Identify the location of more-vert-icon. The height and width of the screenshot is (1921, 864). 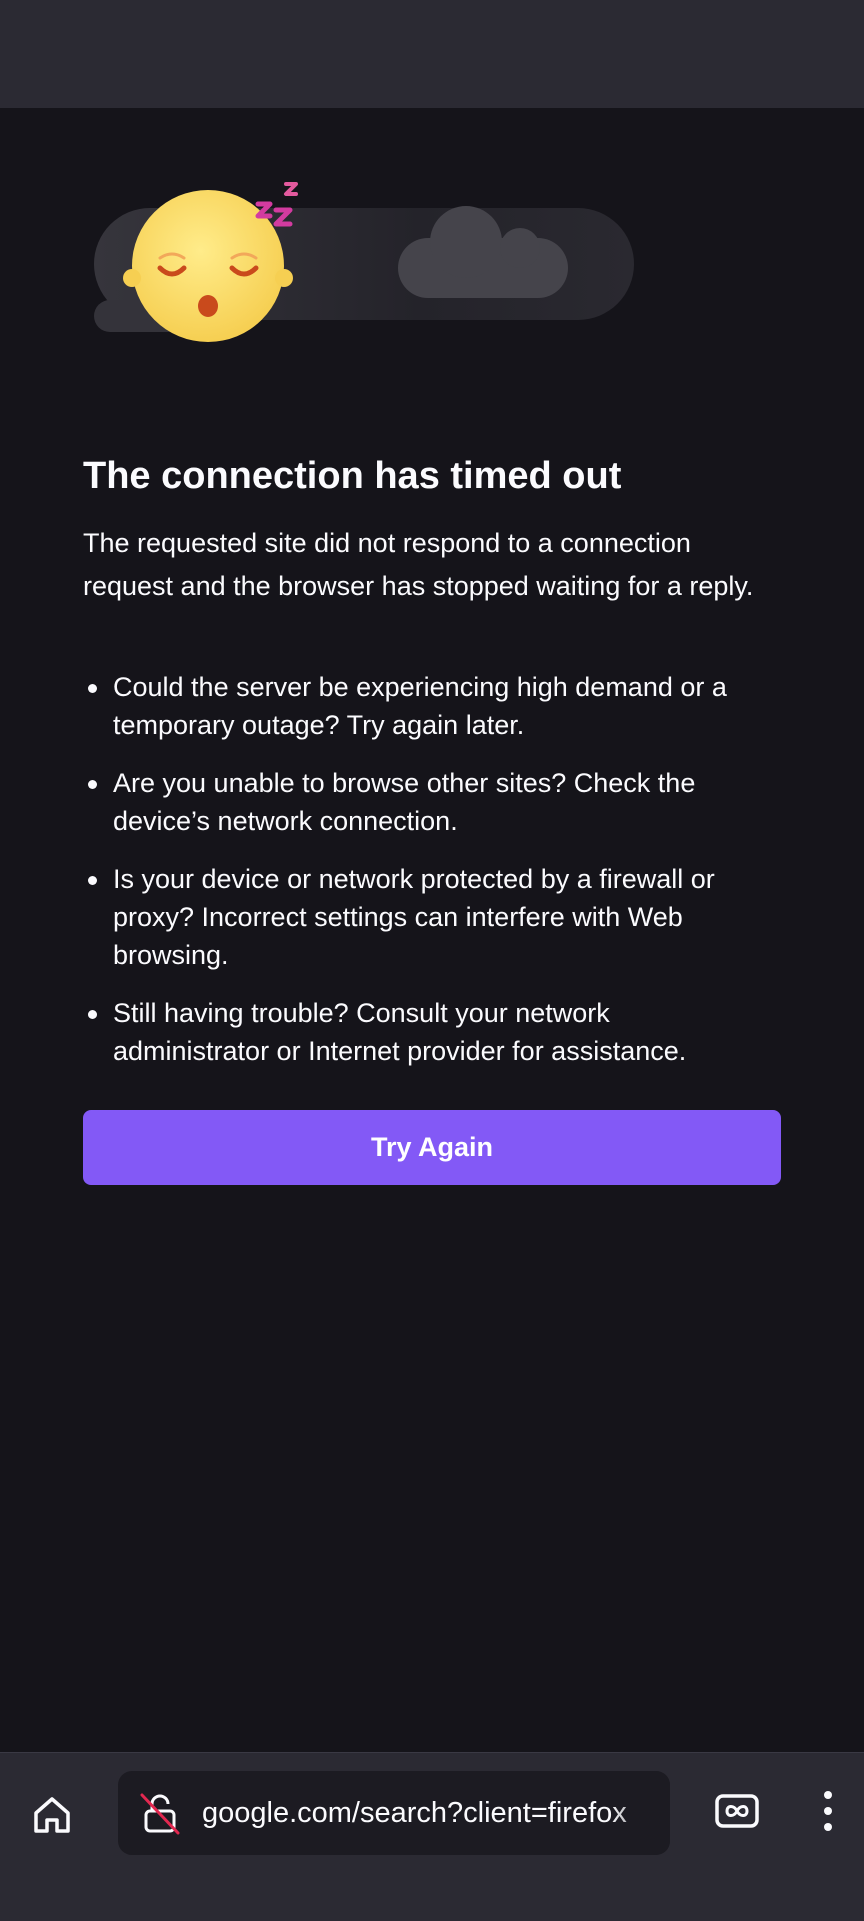
(828, 1813).